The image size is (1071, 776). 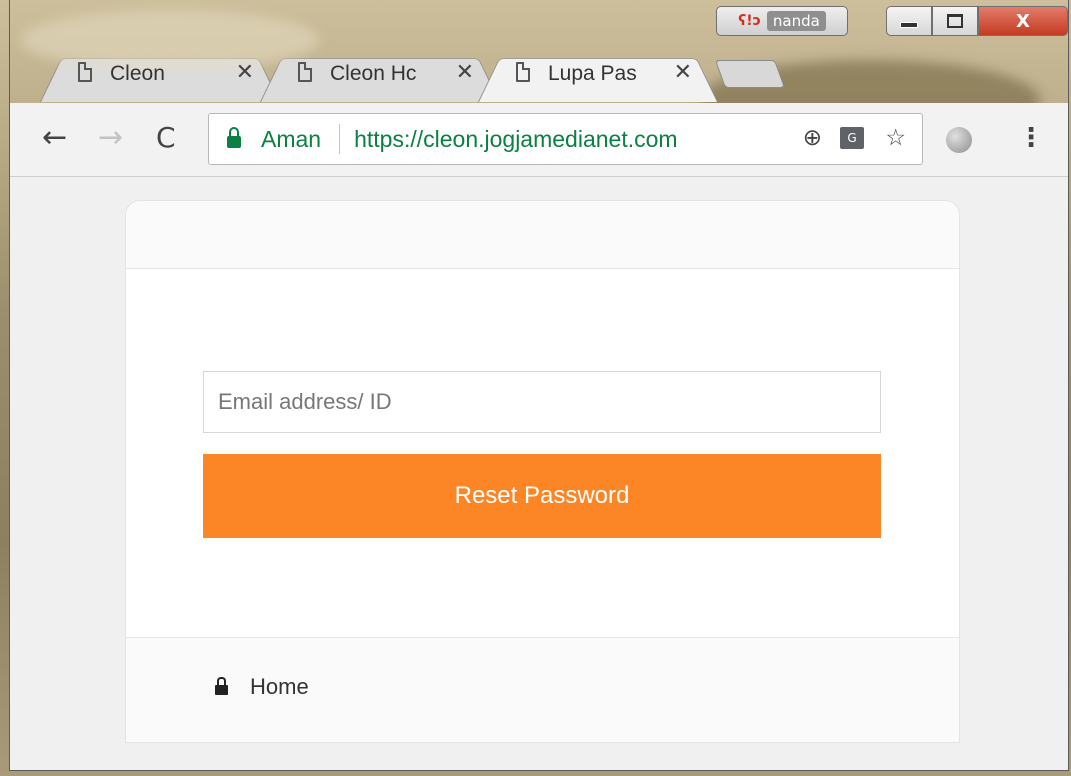 What do you see at coordinates (909, 25) in the screenshot?
I see `minimize-icon` at bounding box center [909, 25].